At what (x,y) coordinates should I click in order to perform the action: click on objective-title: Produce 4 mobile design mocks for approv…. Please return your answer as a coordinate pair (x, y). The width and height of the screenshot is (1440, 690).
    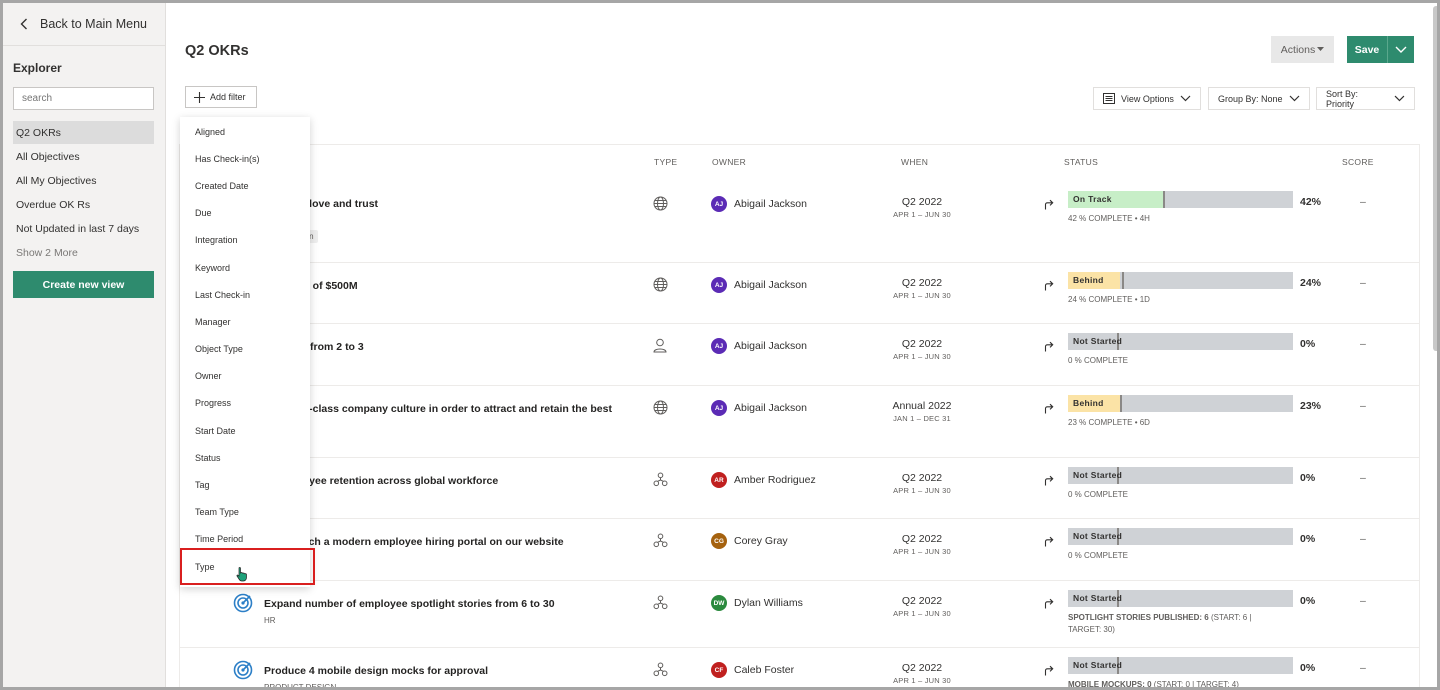
    Looking at the image, I should click on (376, 671).